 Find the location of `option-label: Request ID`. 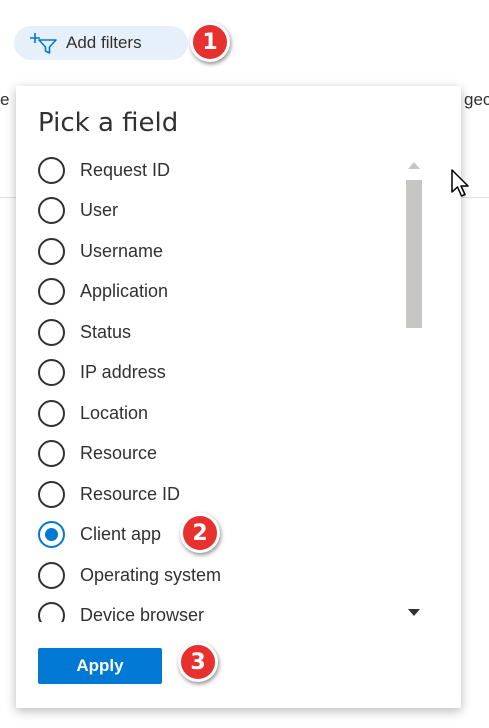

option-label: Request ID is located at coordinates (125, 169).